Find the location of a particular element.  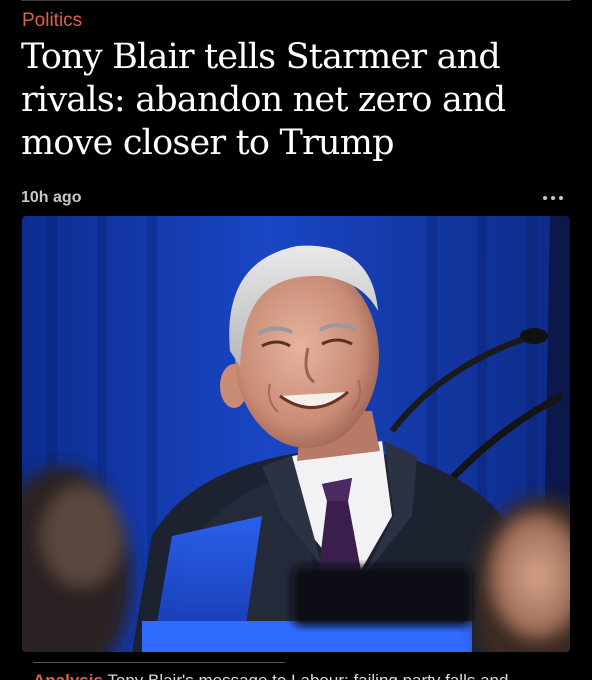

more-options-button is located at coordinates (553, 198).